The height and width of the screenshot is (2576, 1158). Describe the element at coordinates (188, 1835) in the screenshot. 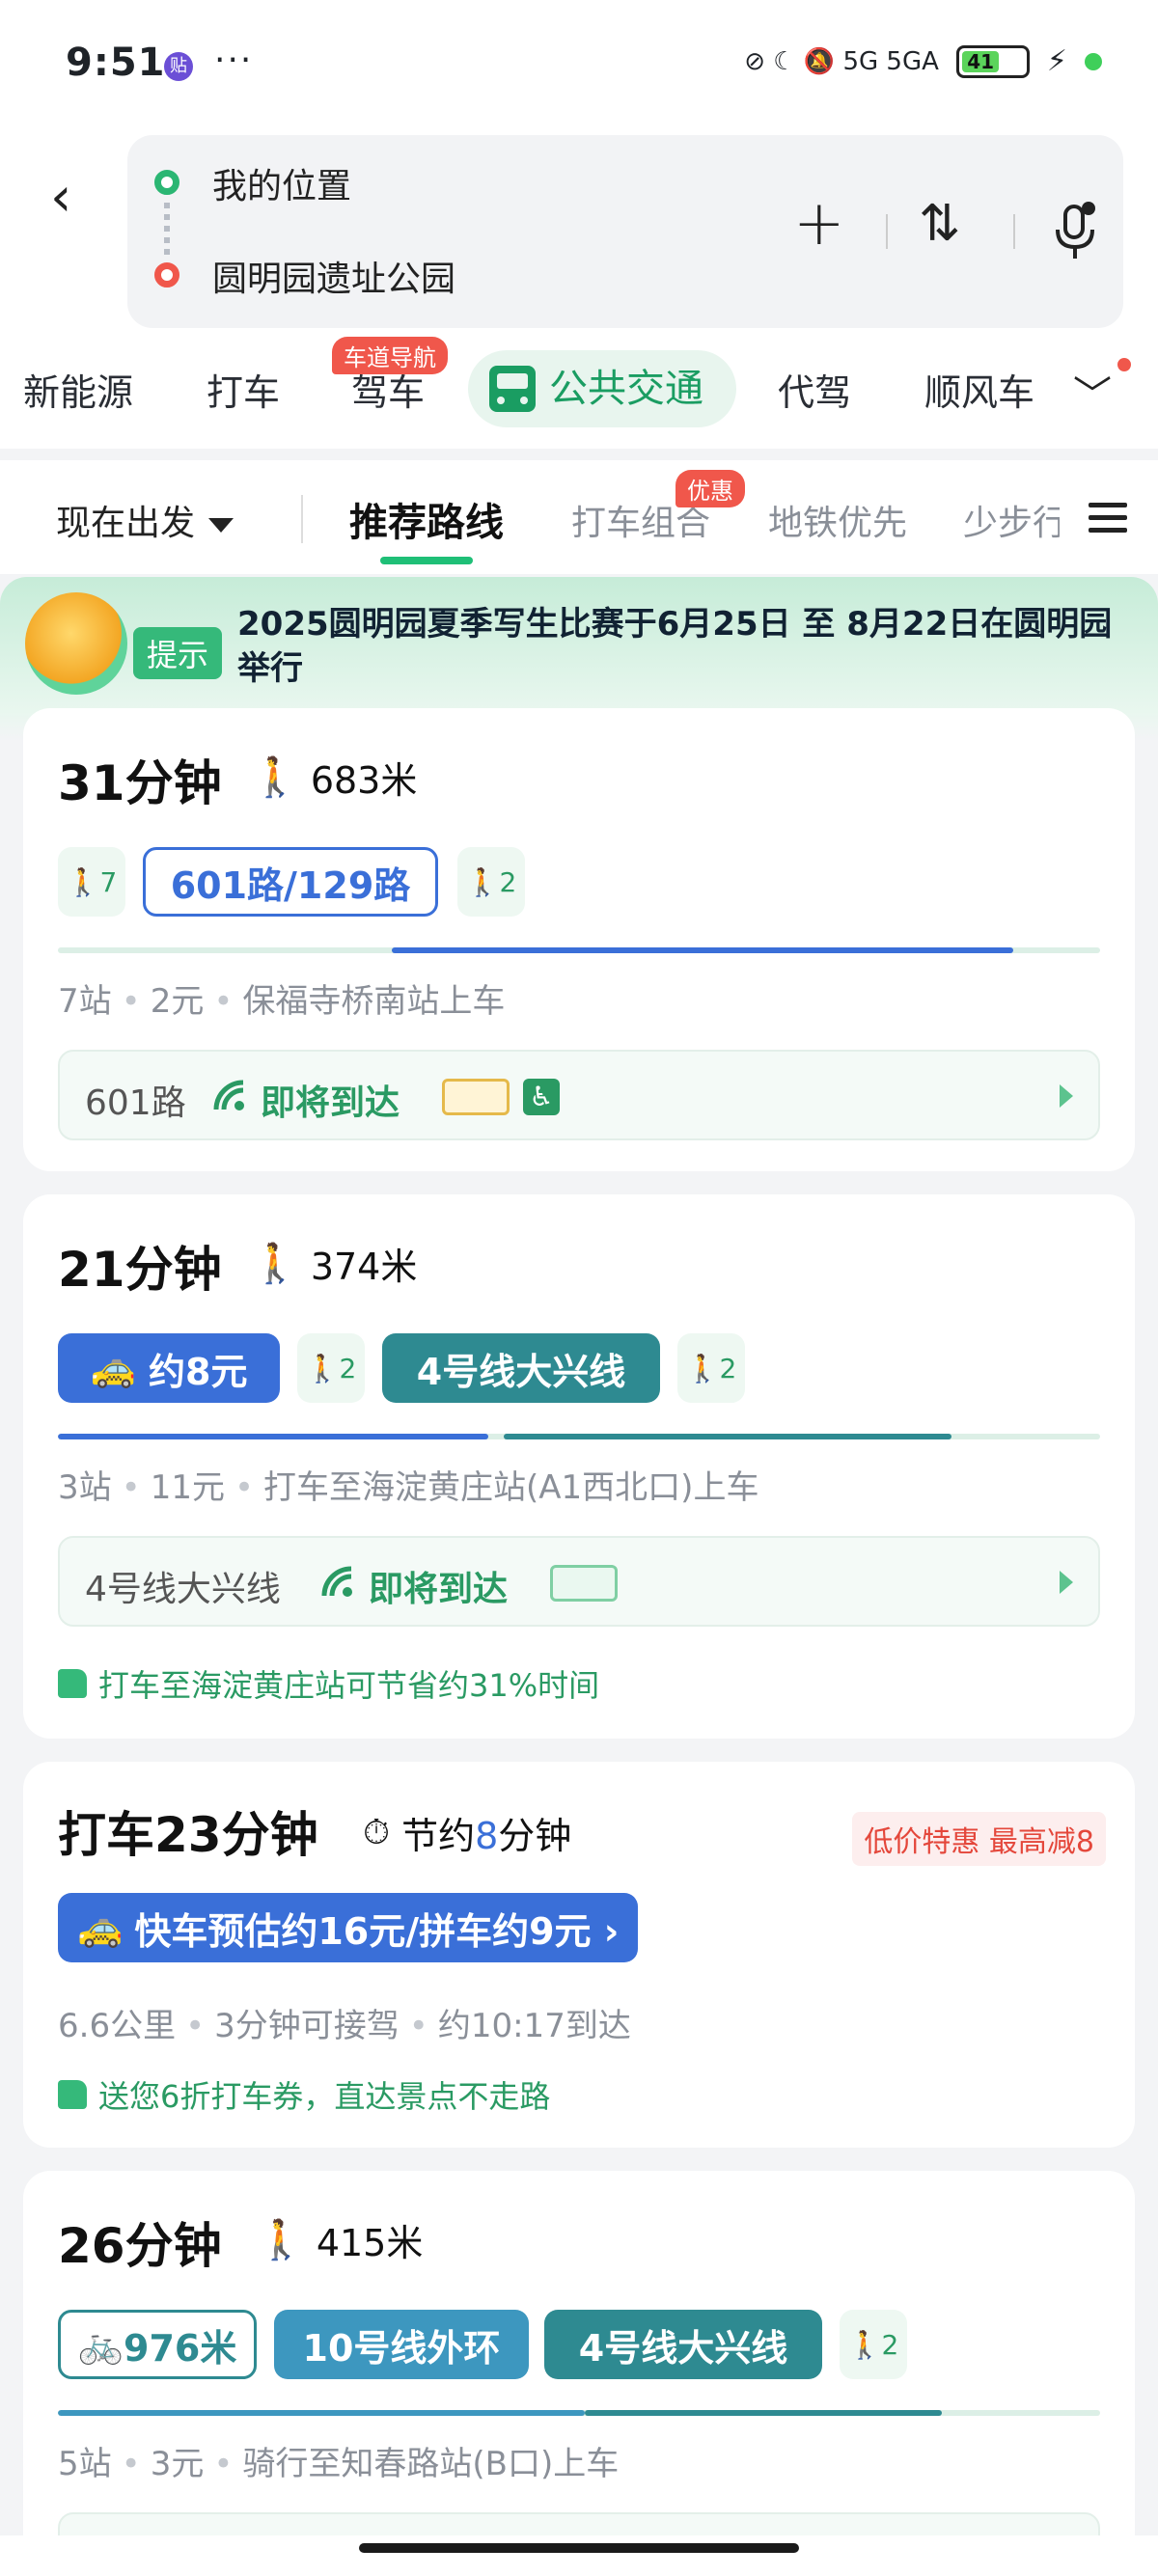

I see `taxi-duration: 打车23分钟` at that location.